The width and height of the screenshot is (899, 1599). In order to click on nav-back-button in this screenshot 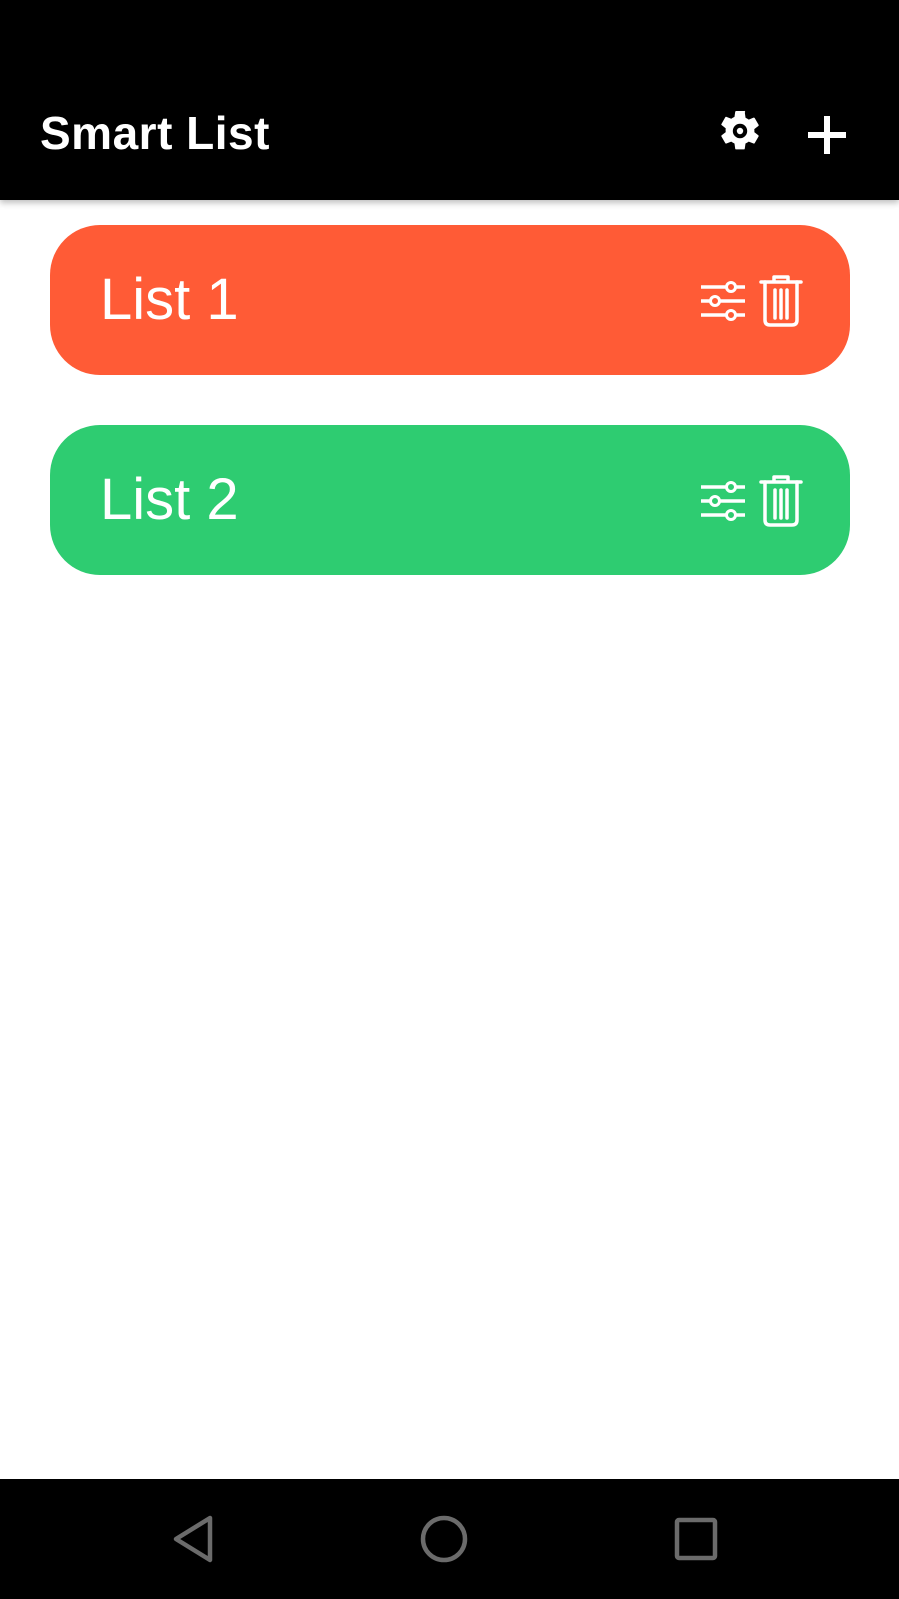, I will do `click(193, 1539)`.